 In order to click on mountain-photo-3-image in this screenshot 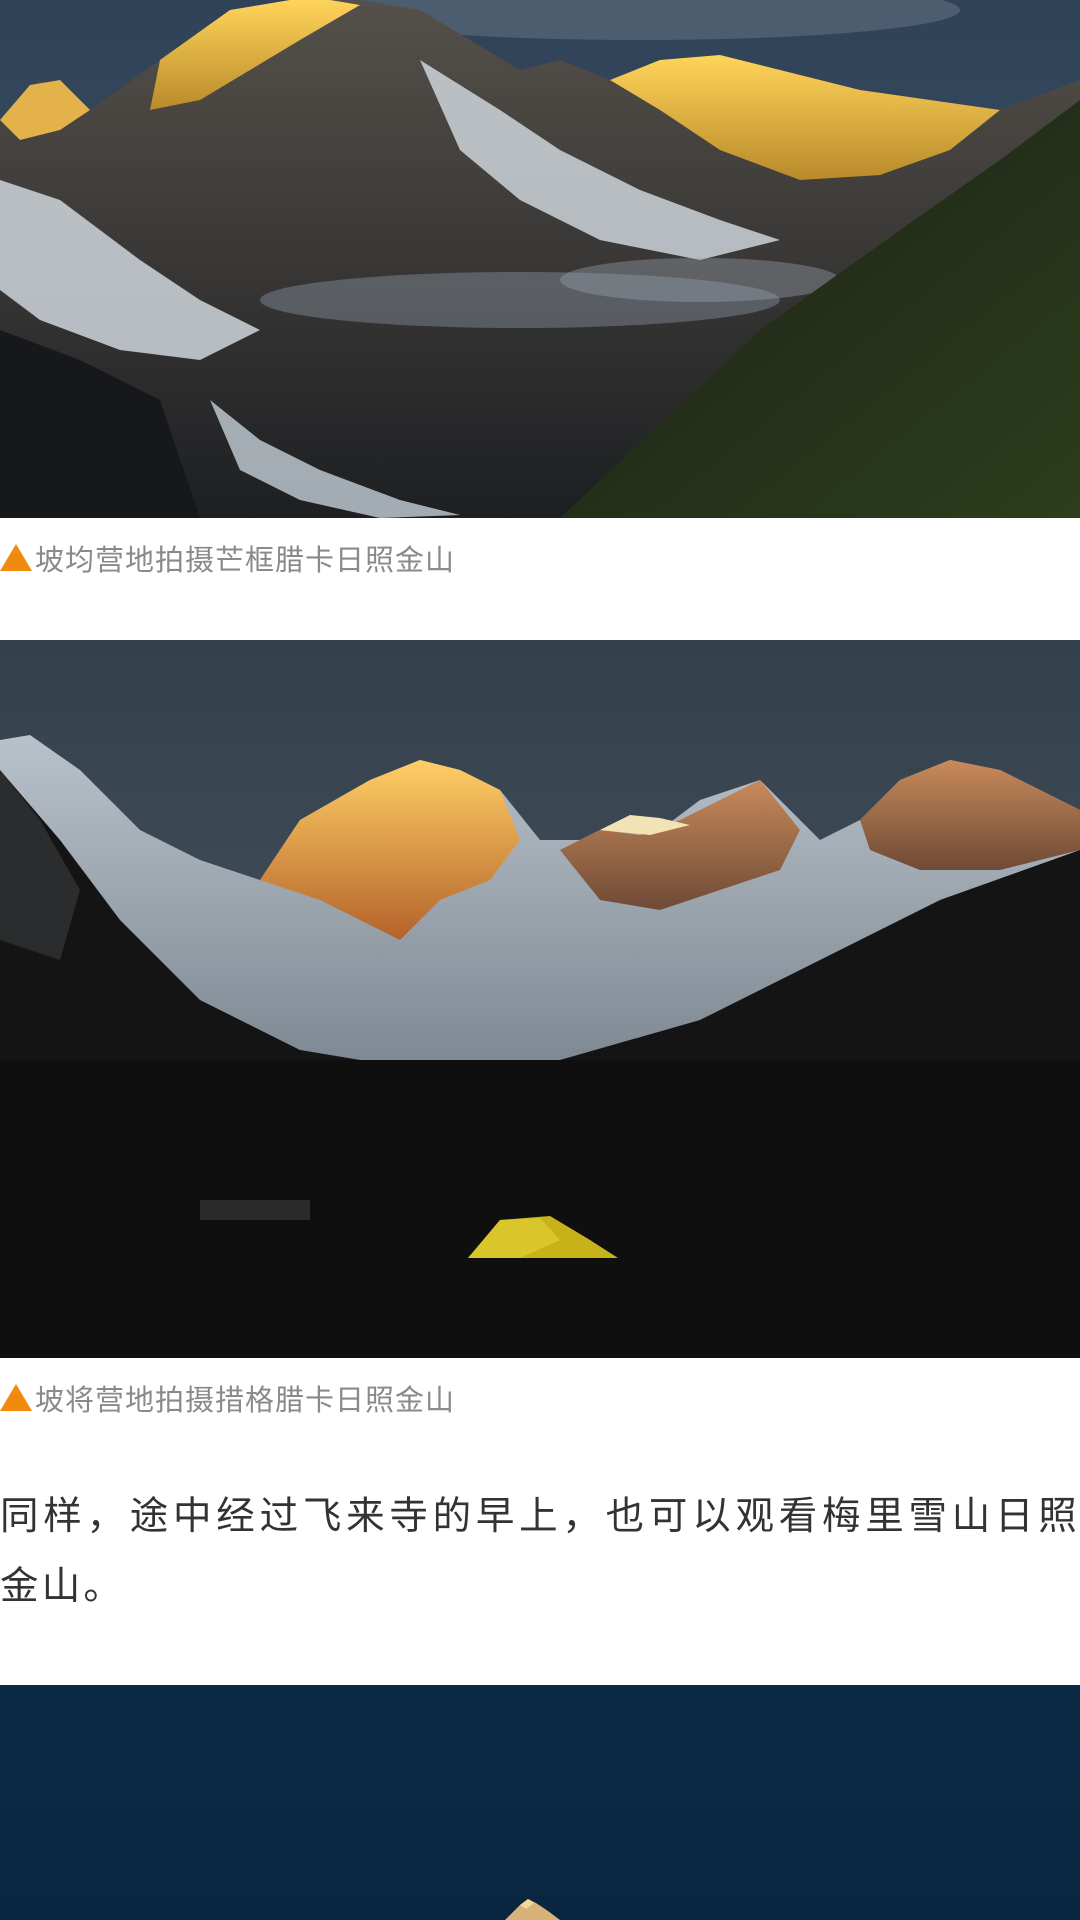, I will do `click(540, 1802)`.